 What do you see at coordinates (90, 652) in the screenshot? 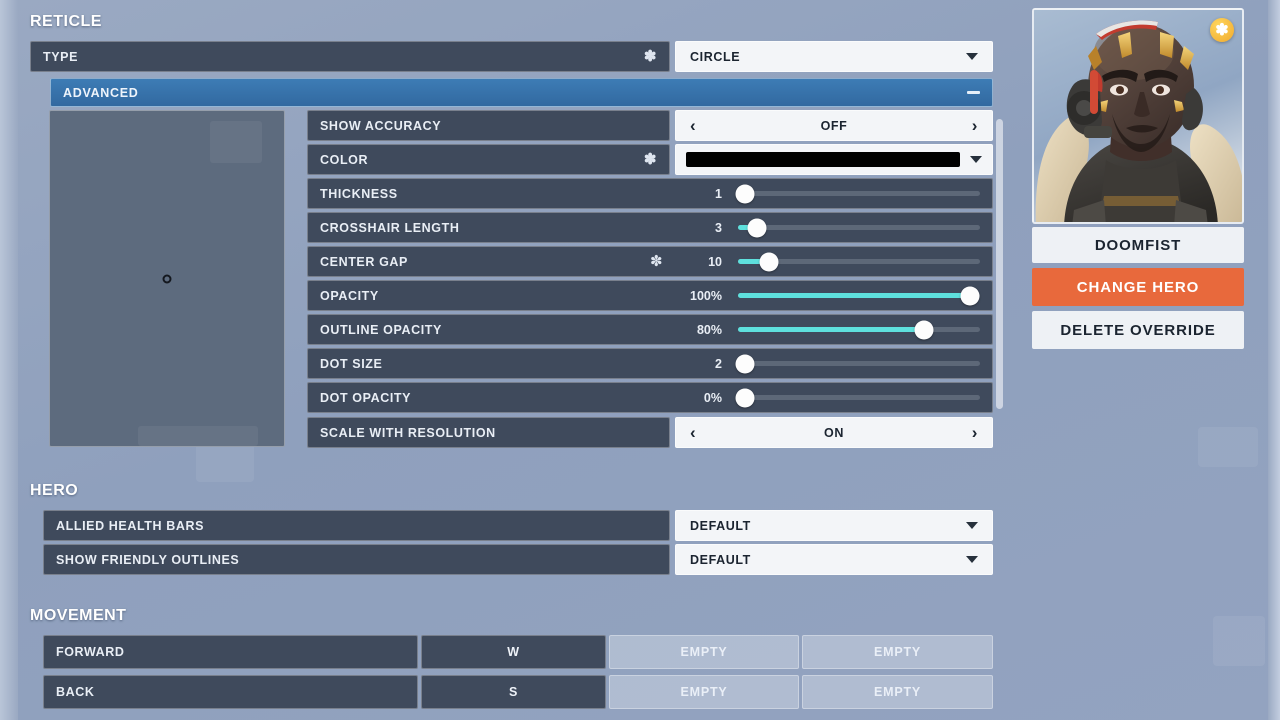
I see `label-text: FORWARD` at bounding box center [90, 652].